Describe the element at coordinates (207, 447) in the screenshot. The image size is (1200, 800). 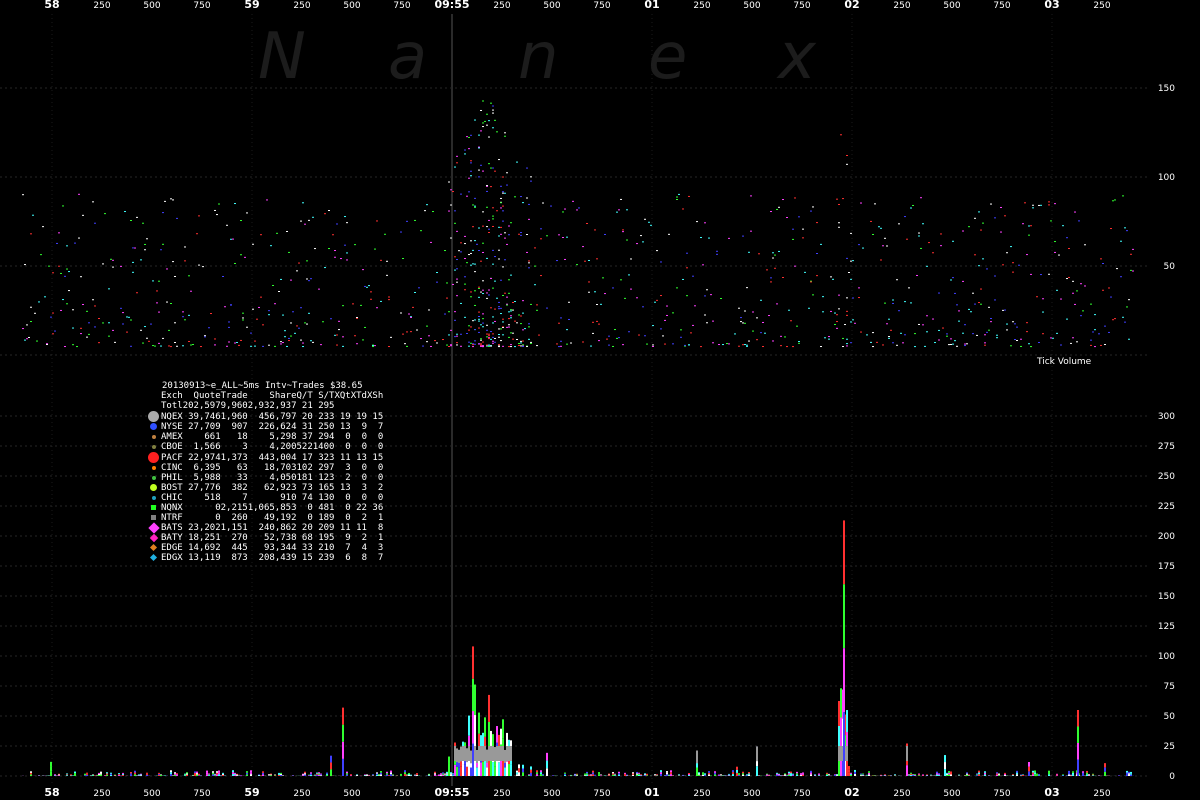
I see `legend-cell-quote: 1,566` at that location.